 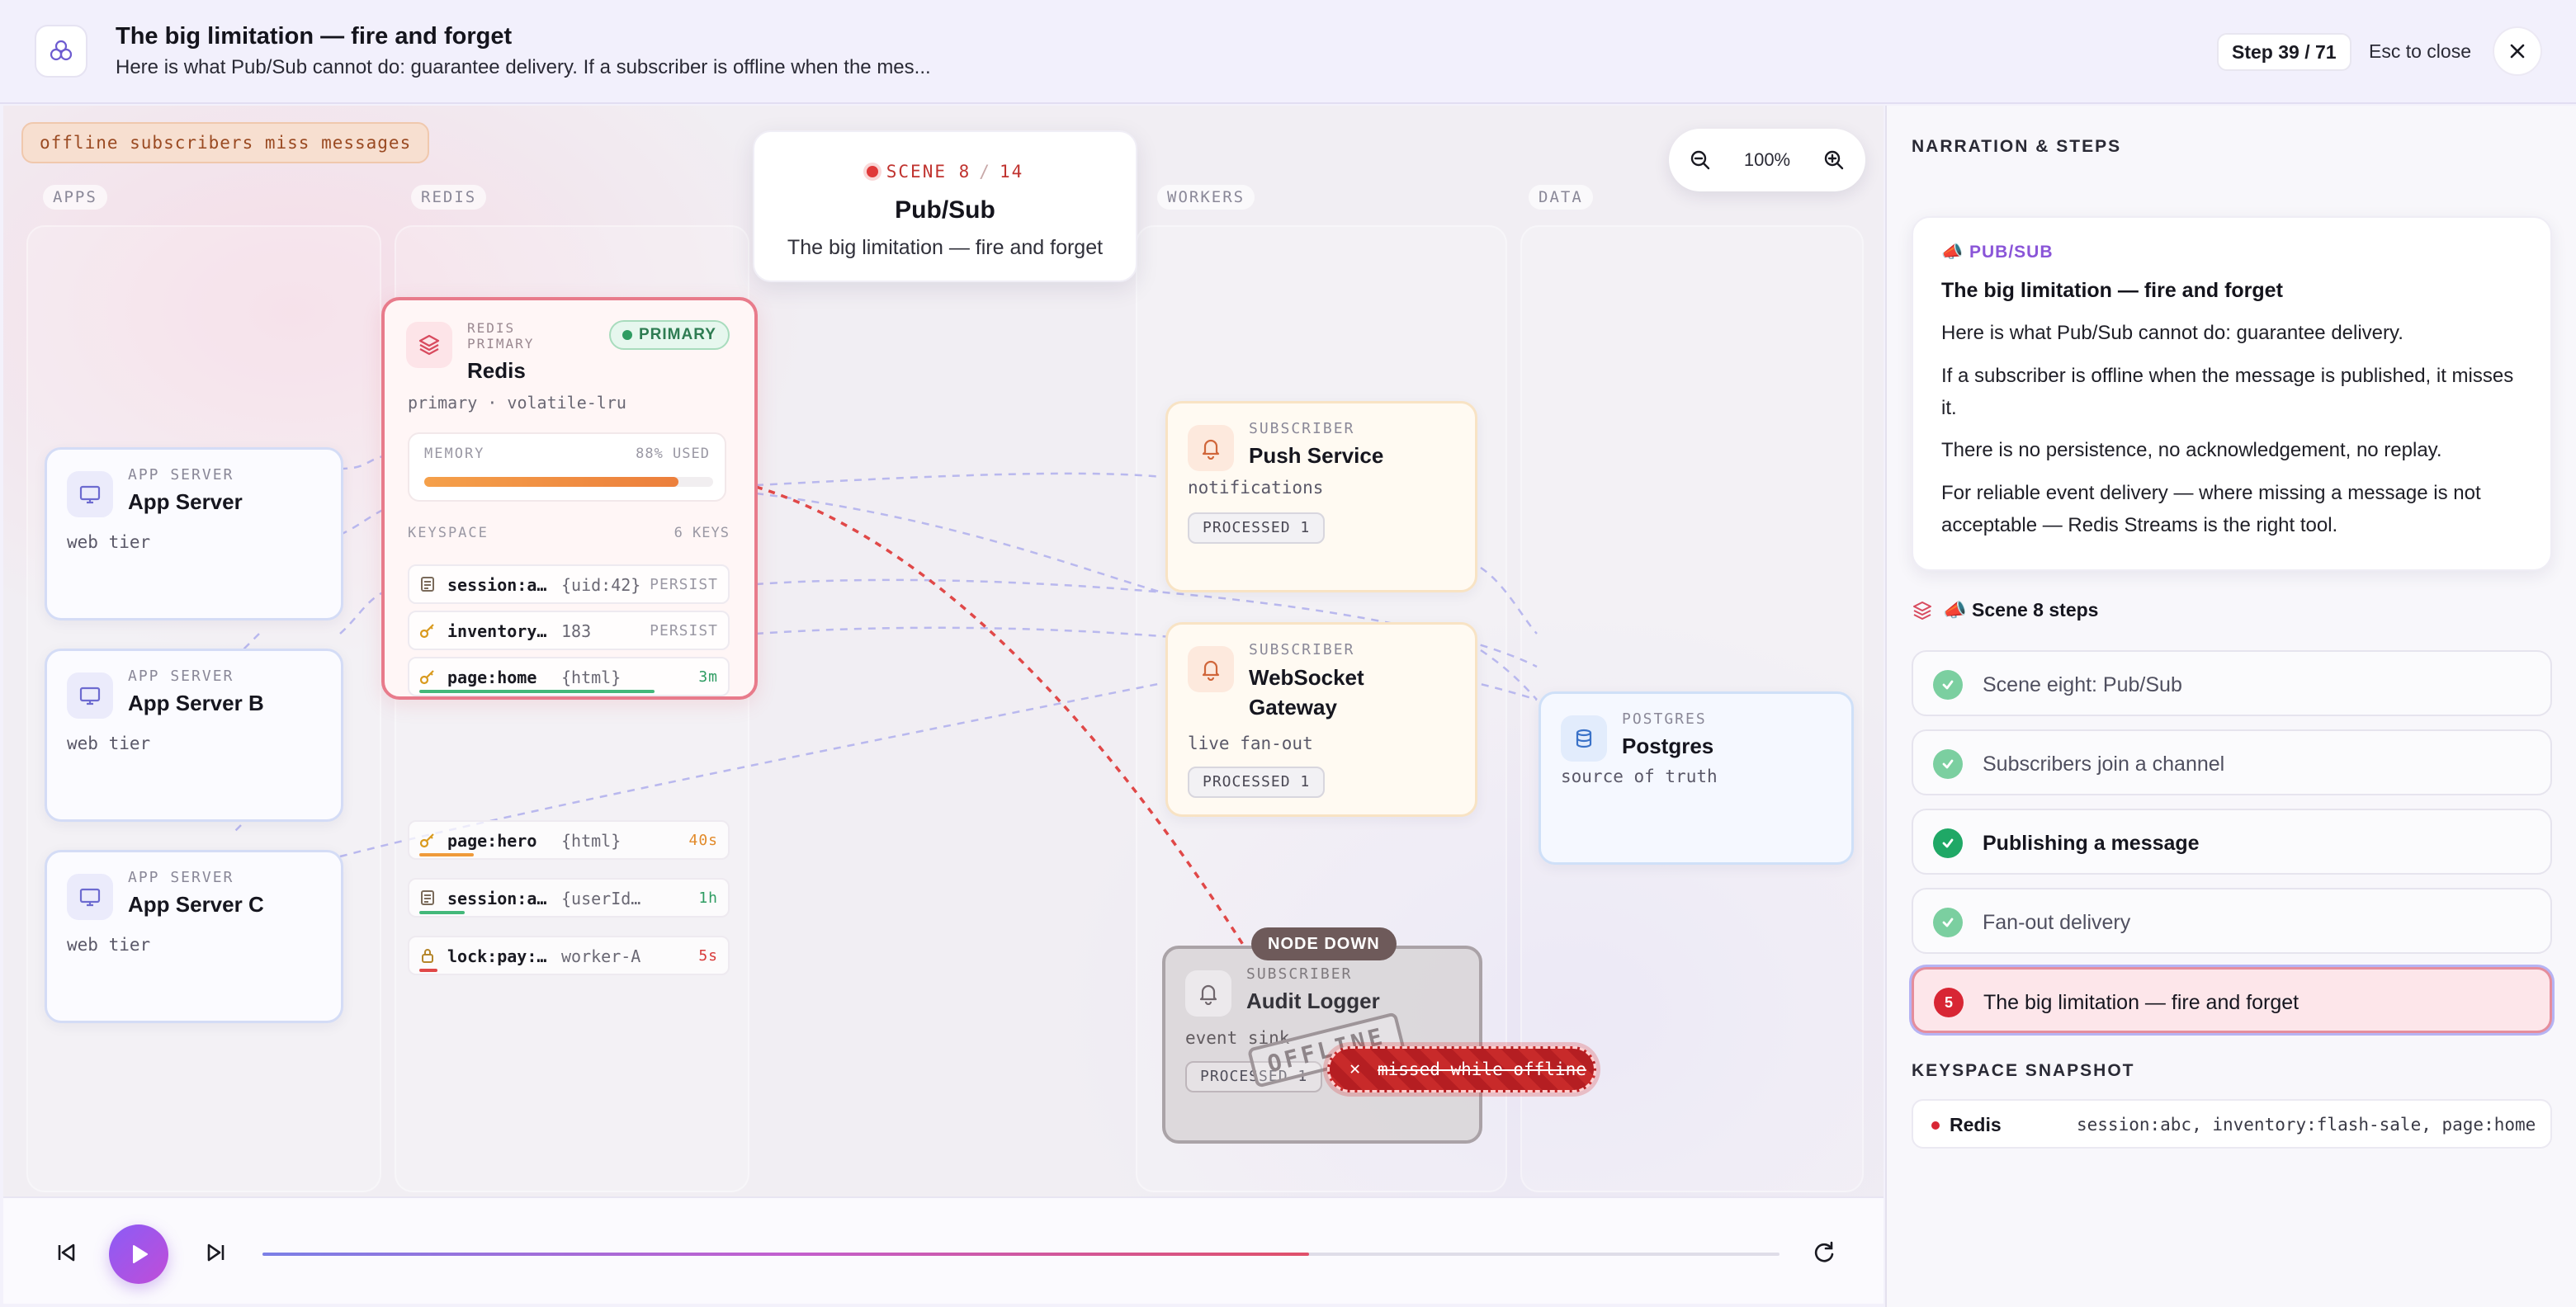 What do you see at coordinates (1935, 1126) in the screenshot?
I see `status-dot-icon` at bounding box center [1935, 1126].